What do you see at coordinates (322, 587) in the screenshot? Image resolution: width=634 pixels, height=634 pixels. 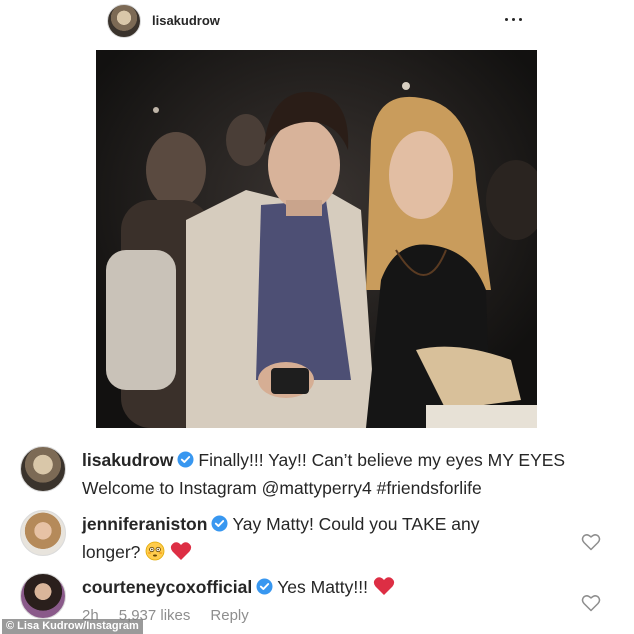 I see `comment-line-1: Yes Matty!!!` at bounding box center [322, 587].